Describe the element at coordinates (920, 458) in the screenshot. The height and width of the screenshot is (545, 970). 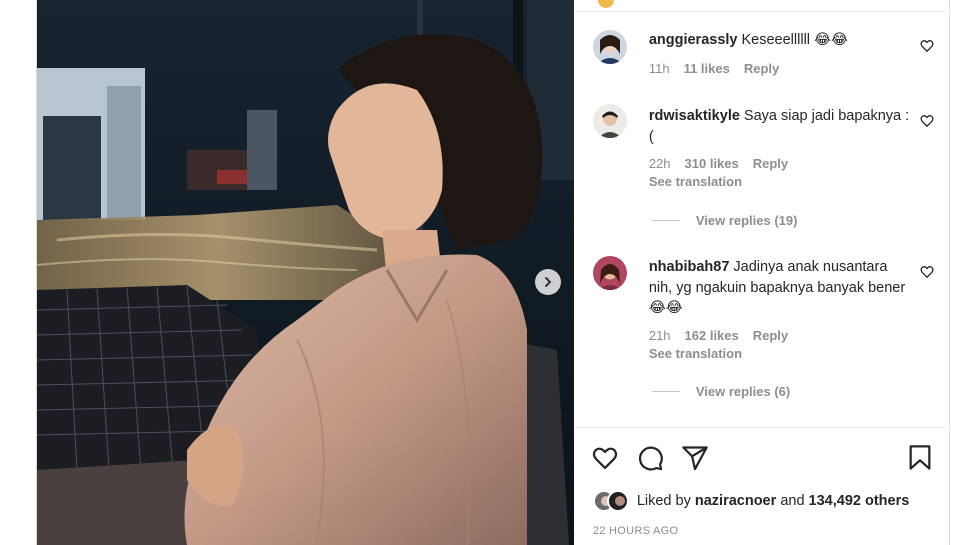
I see `bookmark-icon` at that location.